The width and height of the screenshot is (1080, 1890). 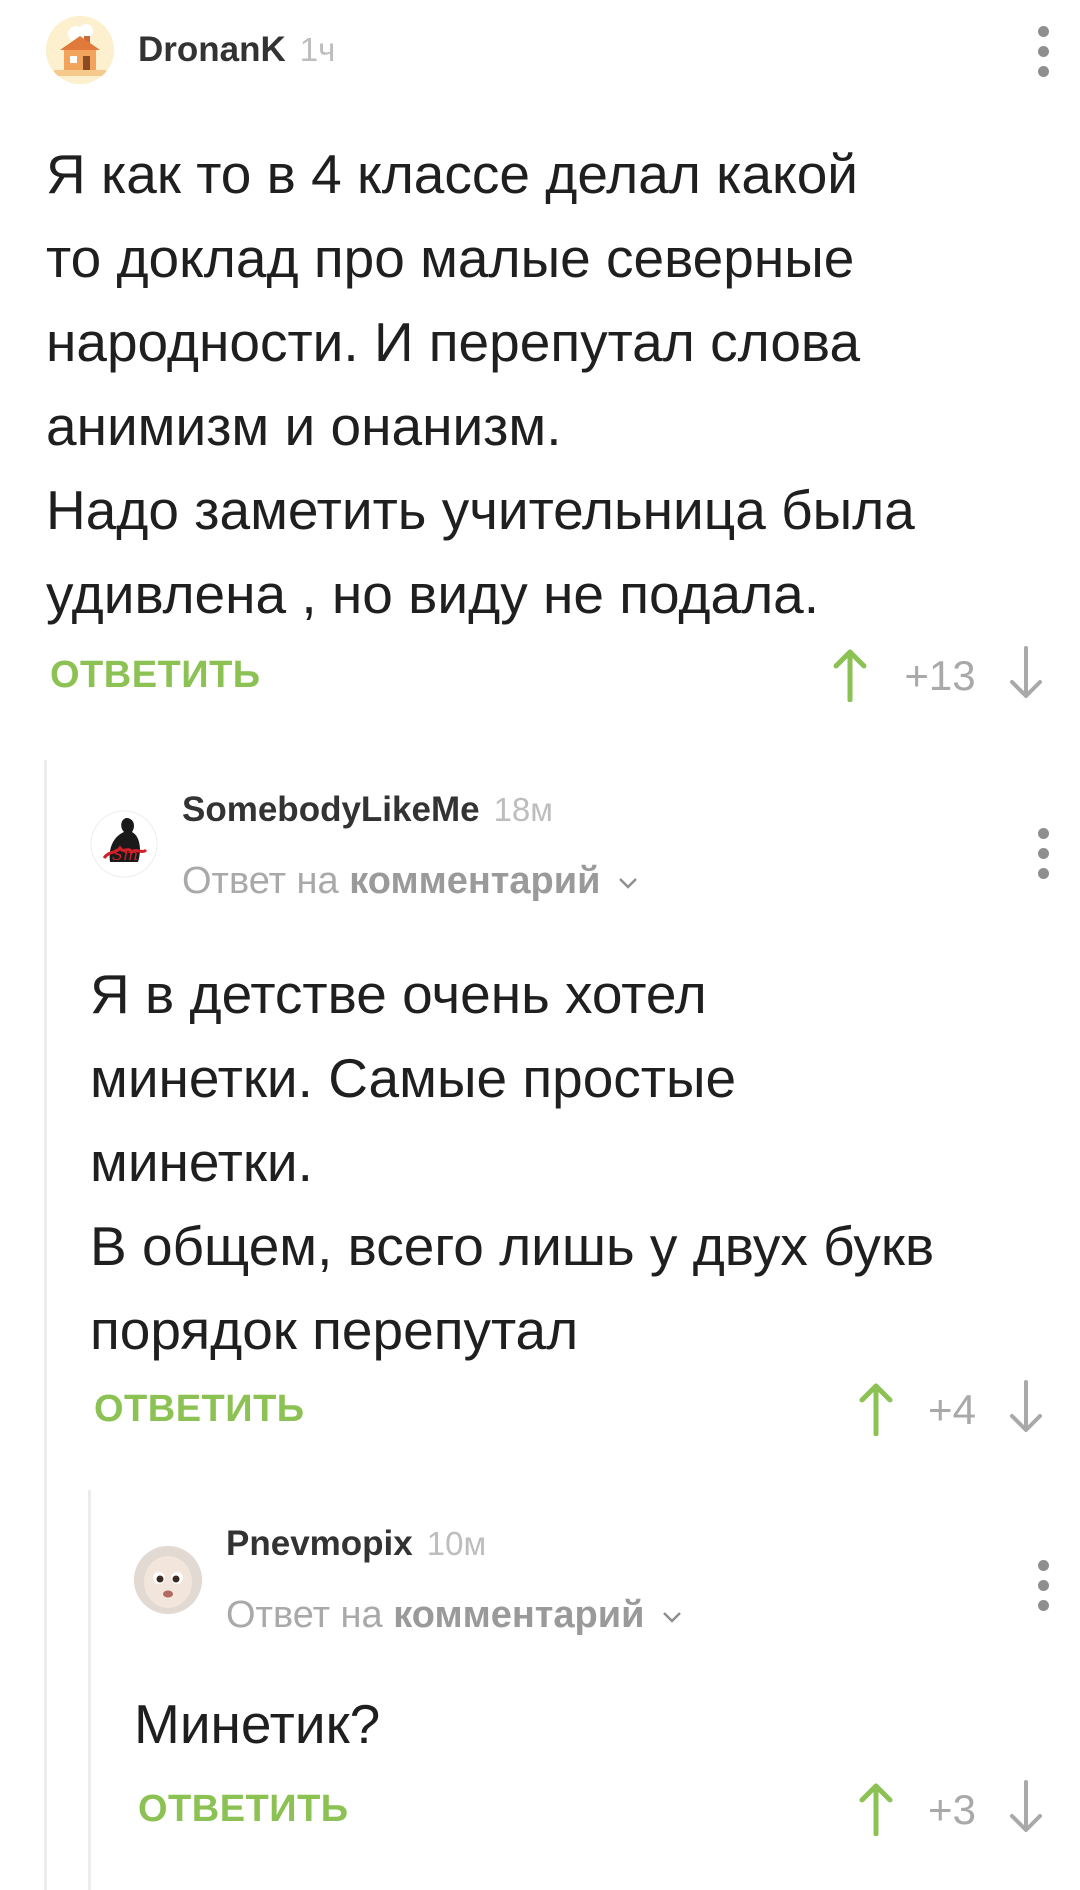 I want to click on vote-block: +13, so click(x=945, y=676).